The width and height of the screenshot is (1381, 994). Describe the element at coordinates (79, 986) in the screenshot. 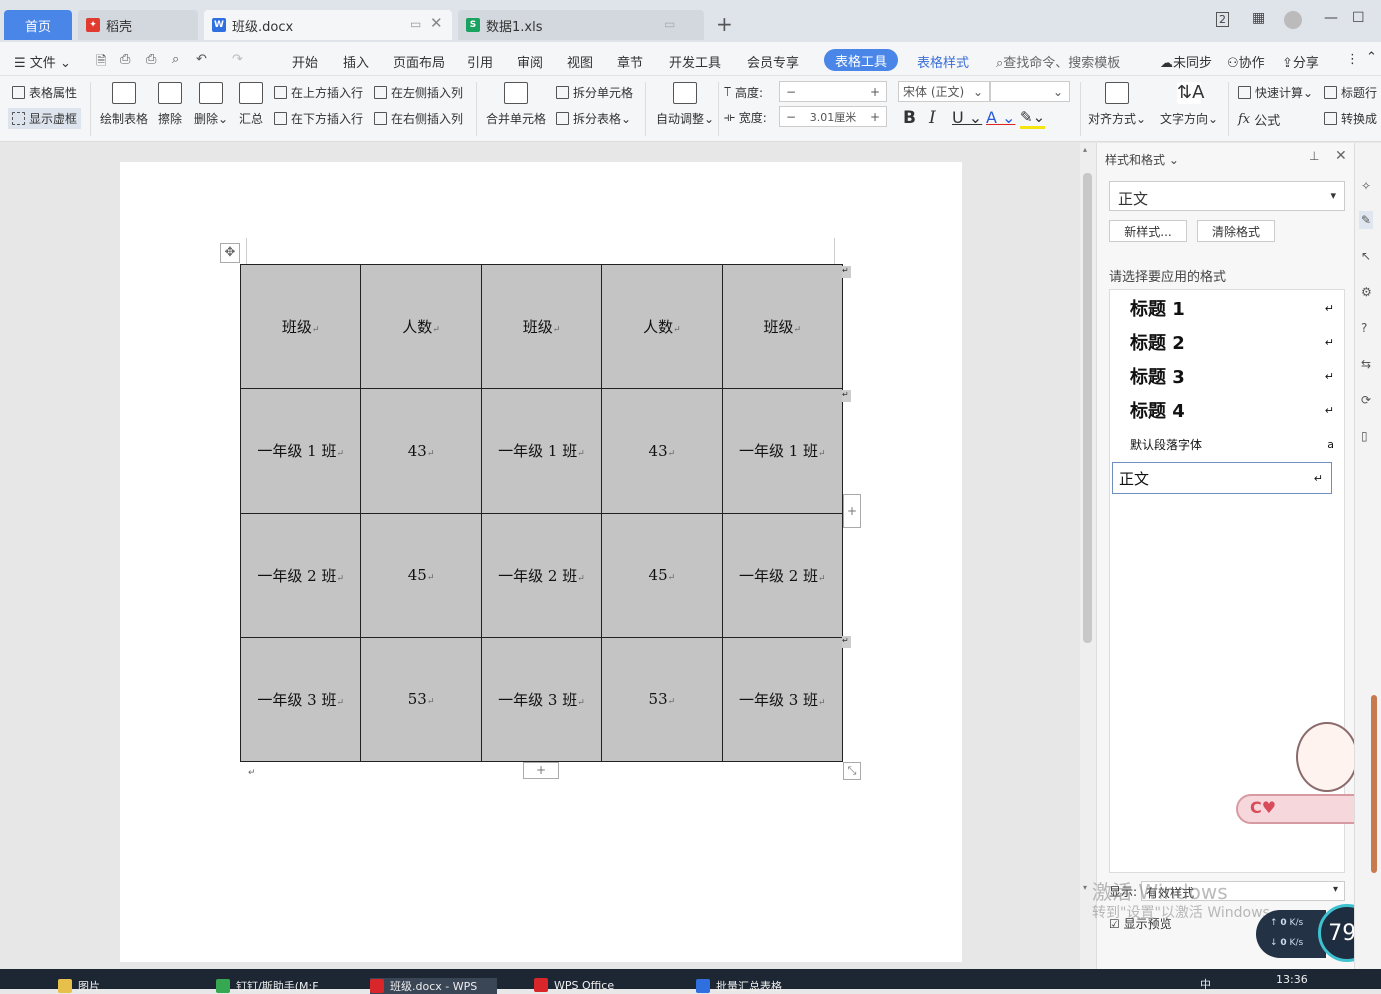

I see `taskbar-item-images: 图片` at that location.